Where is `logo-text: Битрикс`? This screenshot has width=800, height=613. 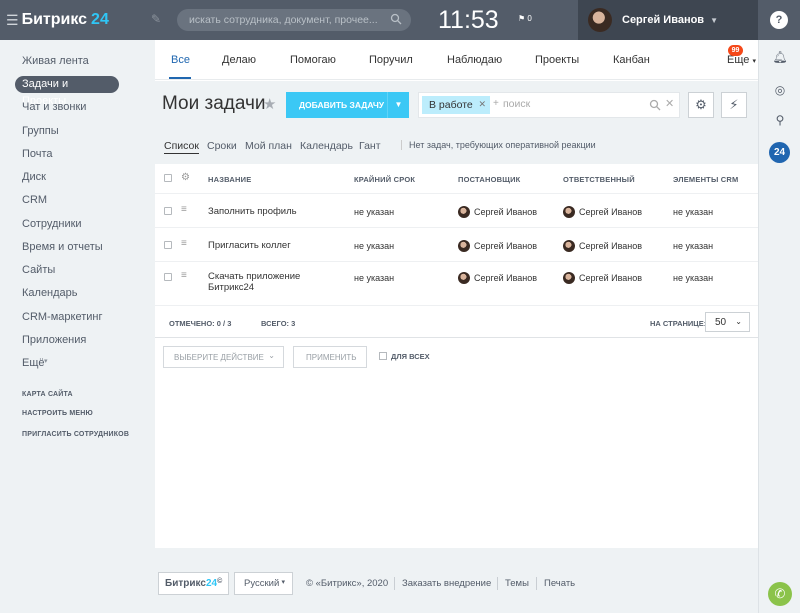 logo-text: Битрикс is located at coordinates (54, 19).